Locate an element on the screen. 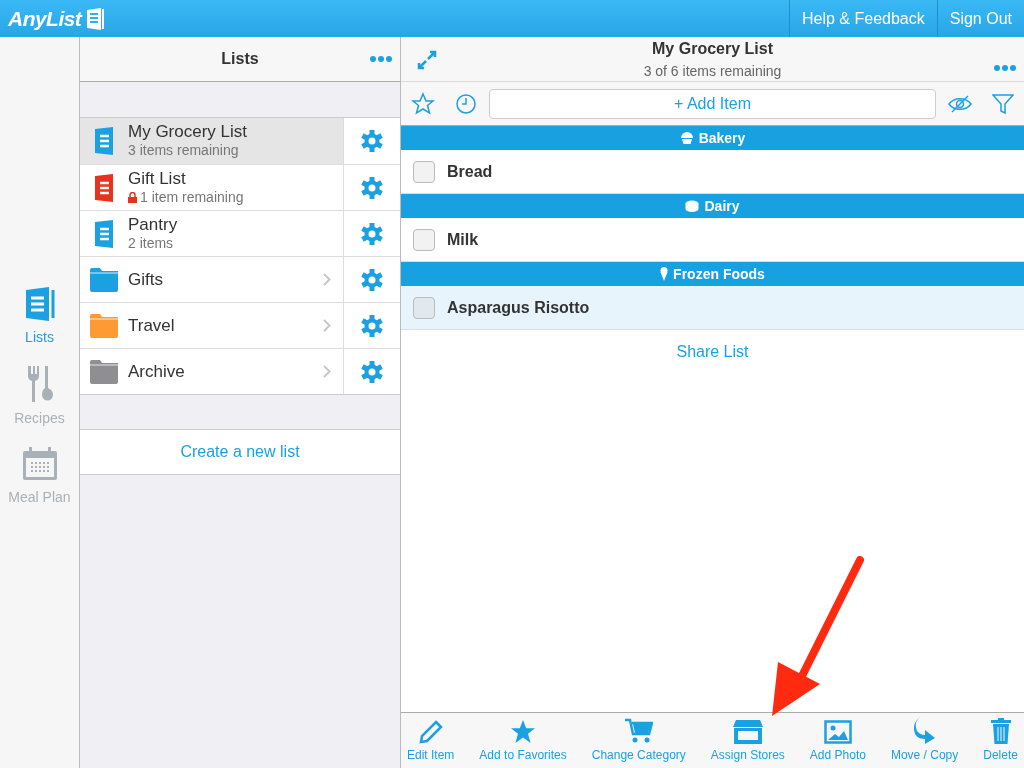  list-name: Gifts is located at coordinates (146, 279).